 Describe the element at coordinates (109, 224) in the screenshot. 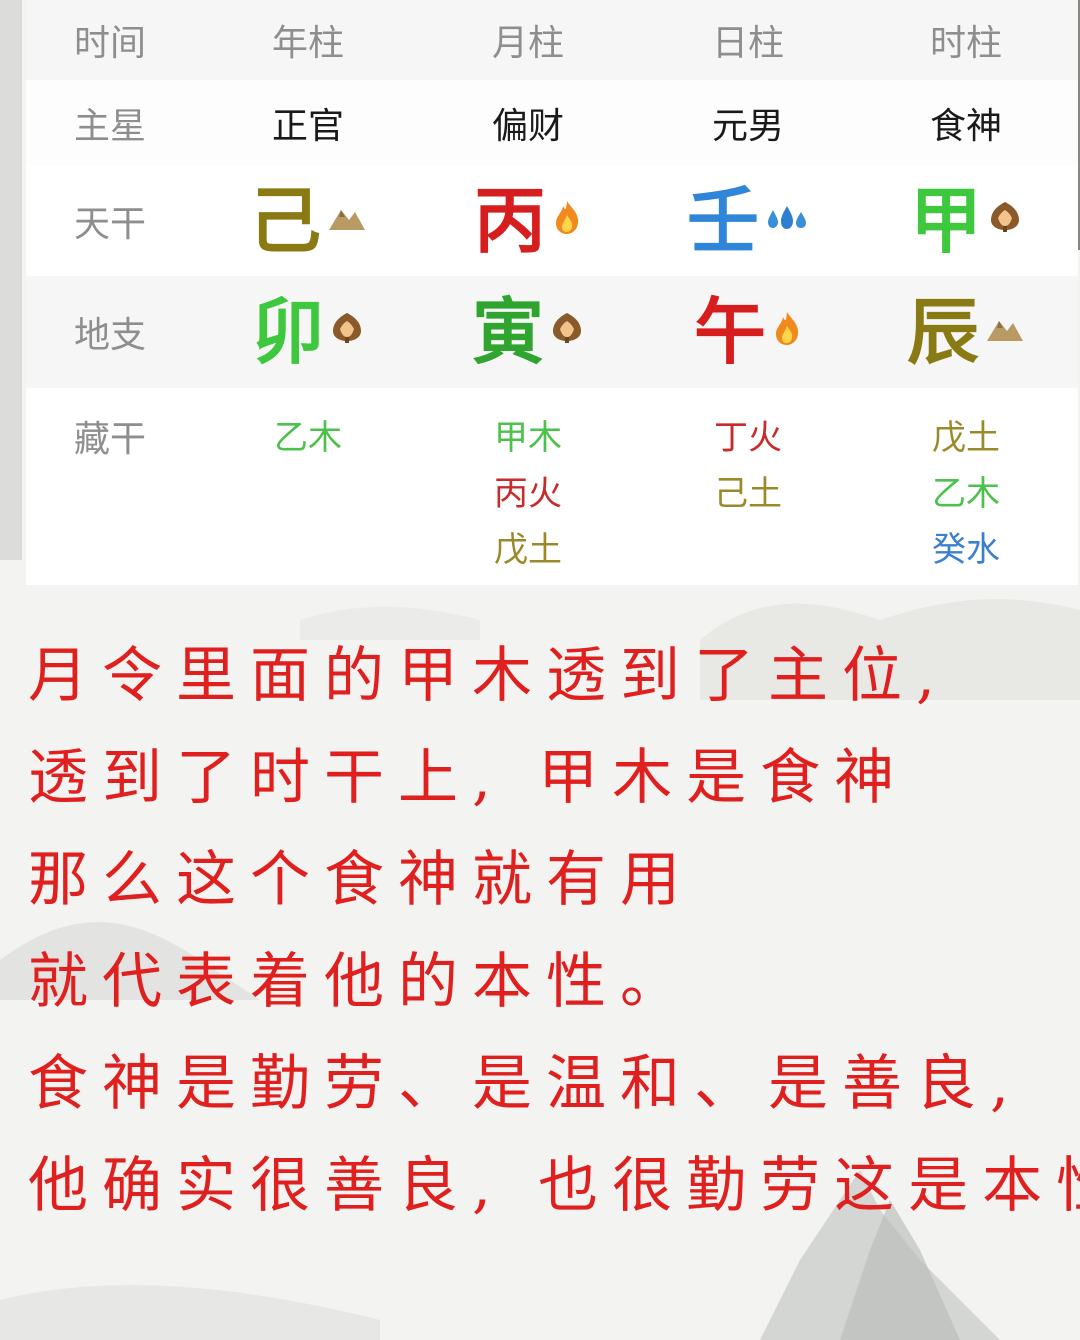

I see `row-label-heavenly-stem: 天干` at that location.